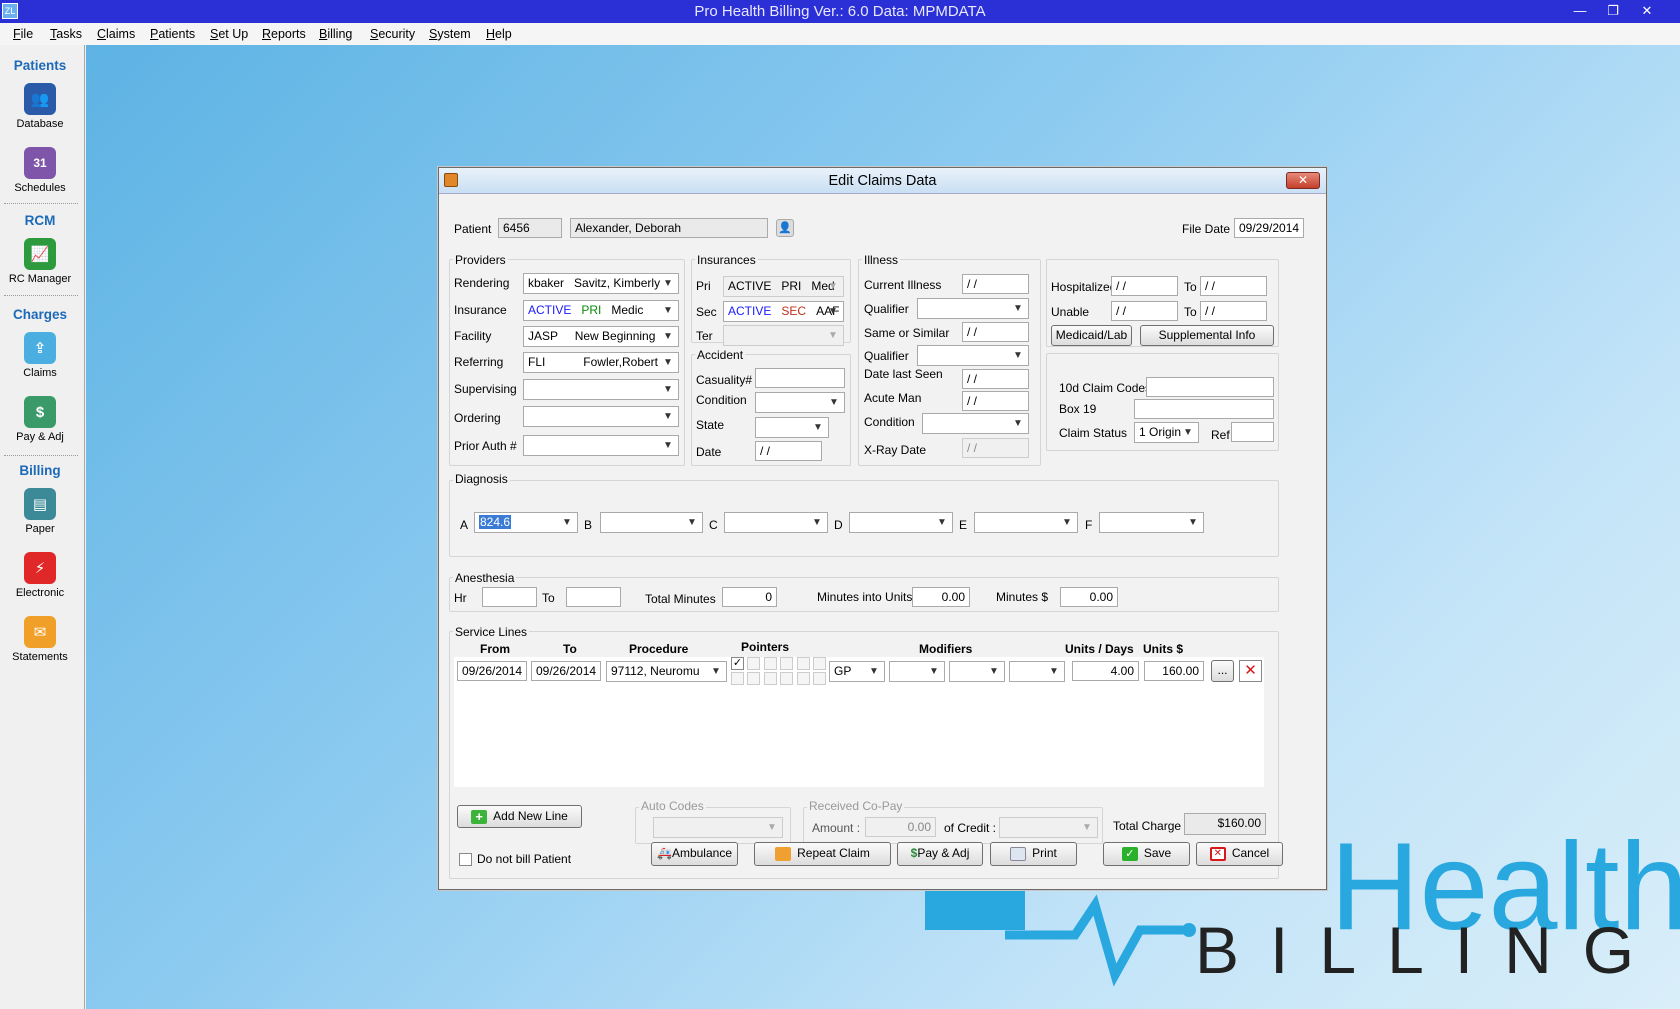 This screenshot has height=1009, width=1680. Describe the element at coordinates (788, 451) in the screenshot. I see `accident-date-field: / /` at that location.